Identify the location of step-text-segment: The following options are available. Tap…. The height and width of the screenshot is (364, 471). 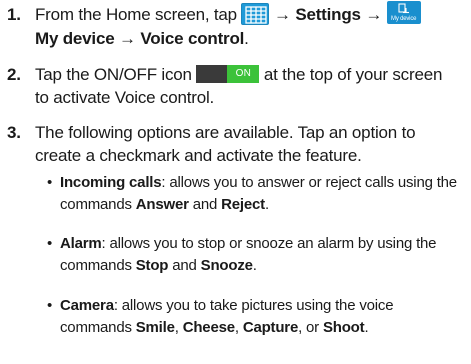
(225, 132).